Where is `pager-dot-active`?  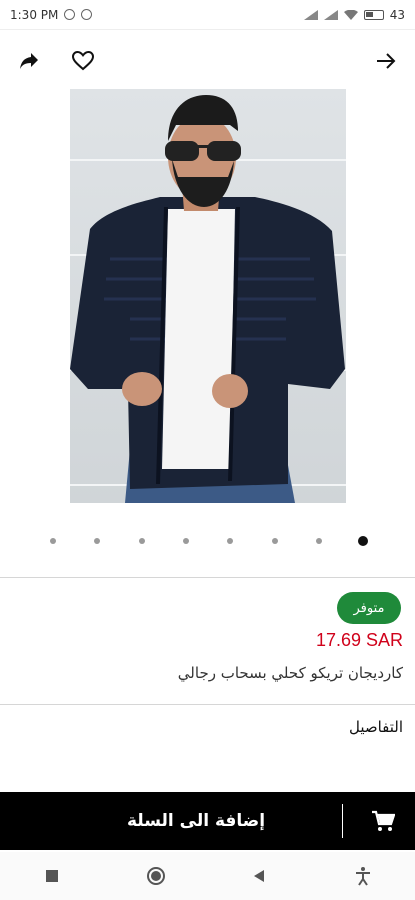
pager-dot-active is located at coordinates (363, 541).